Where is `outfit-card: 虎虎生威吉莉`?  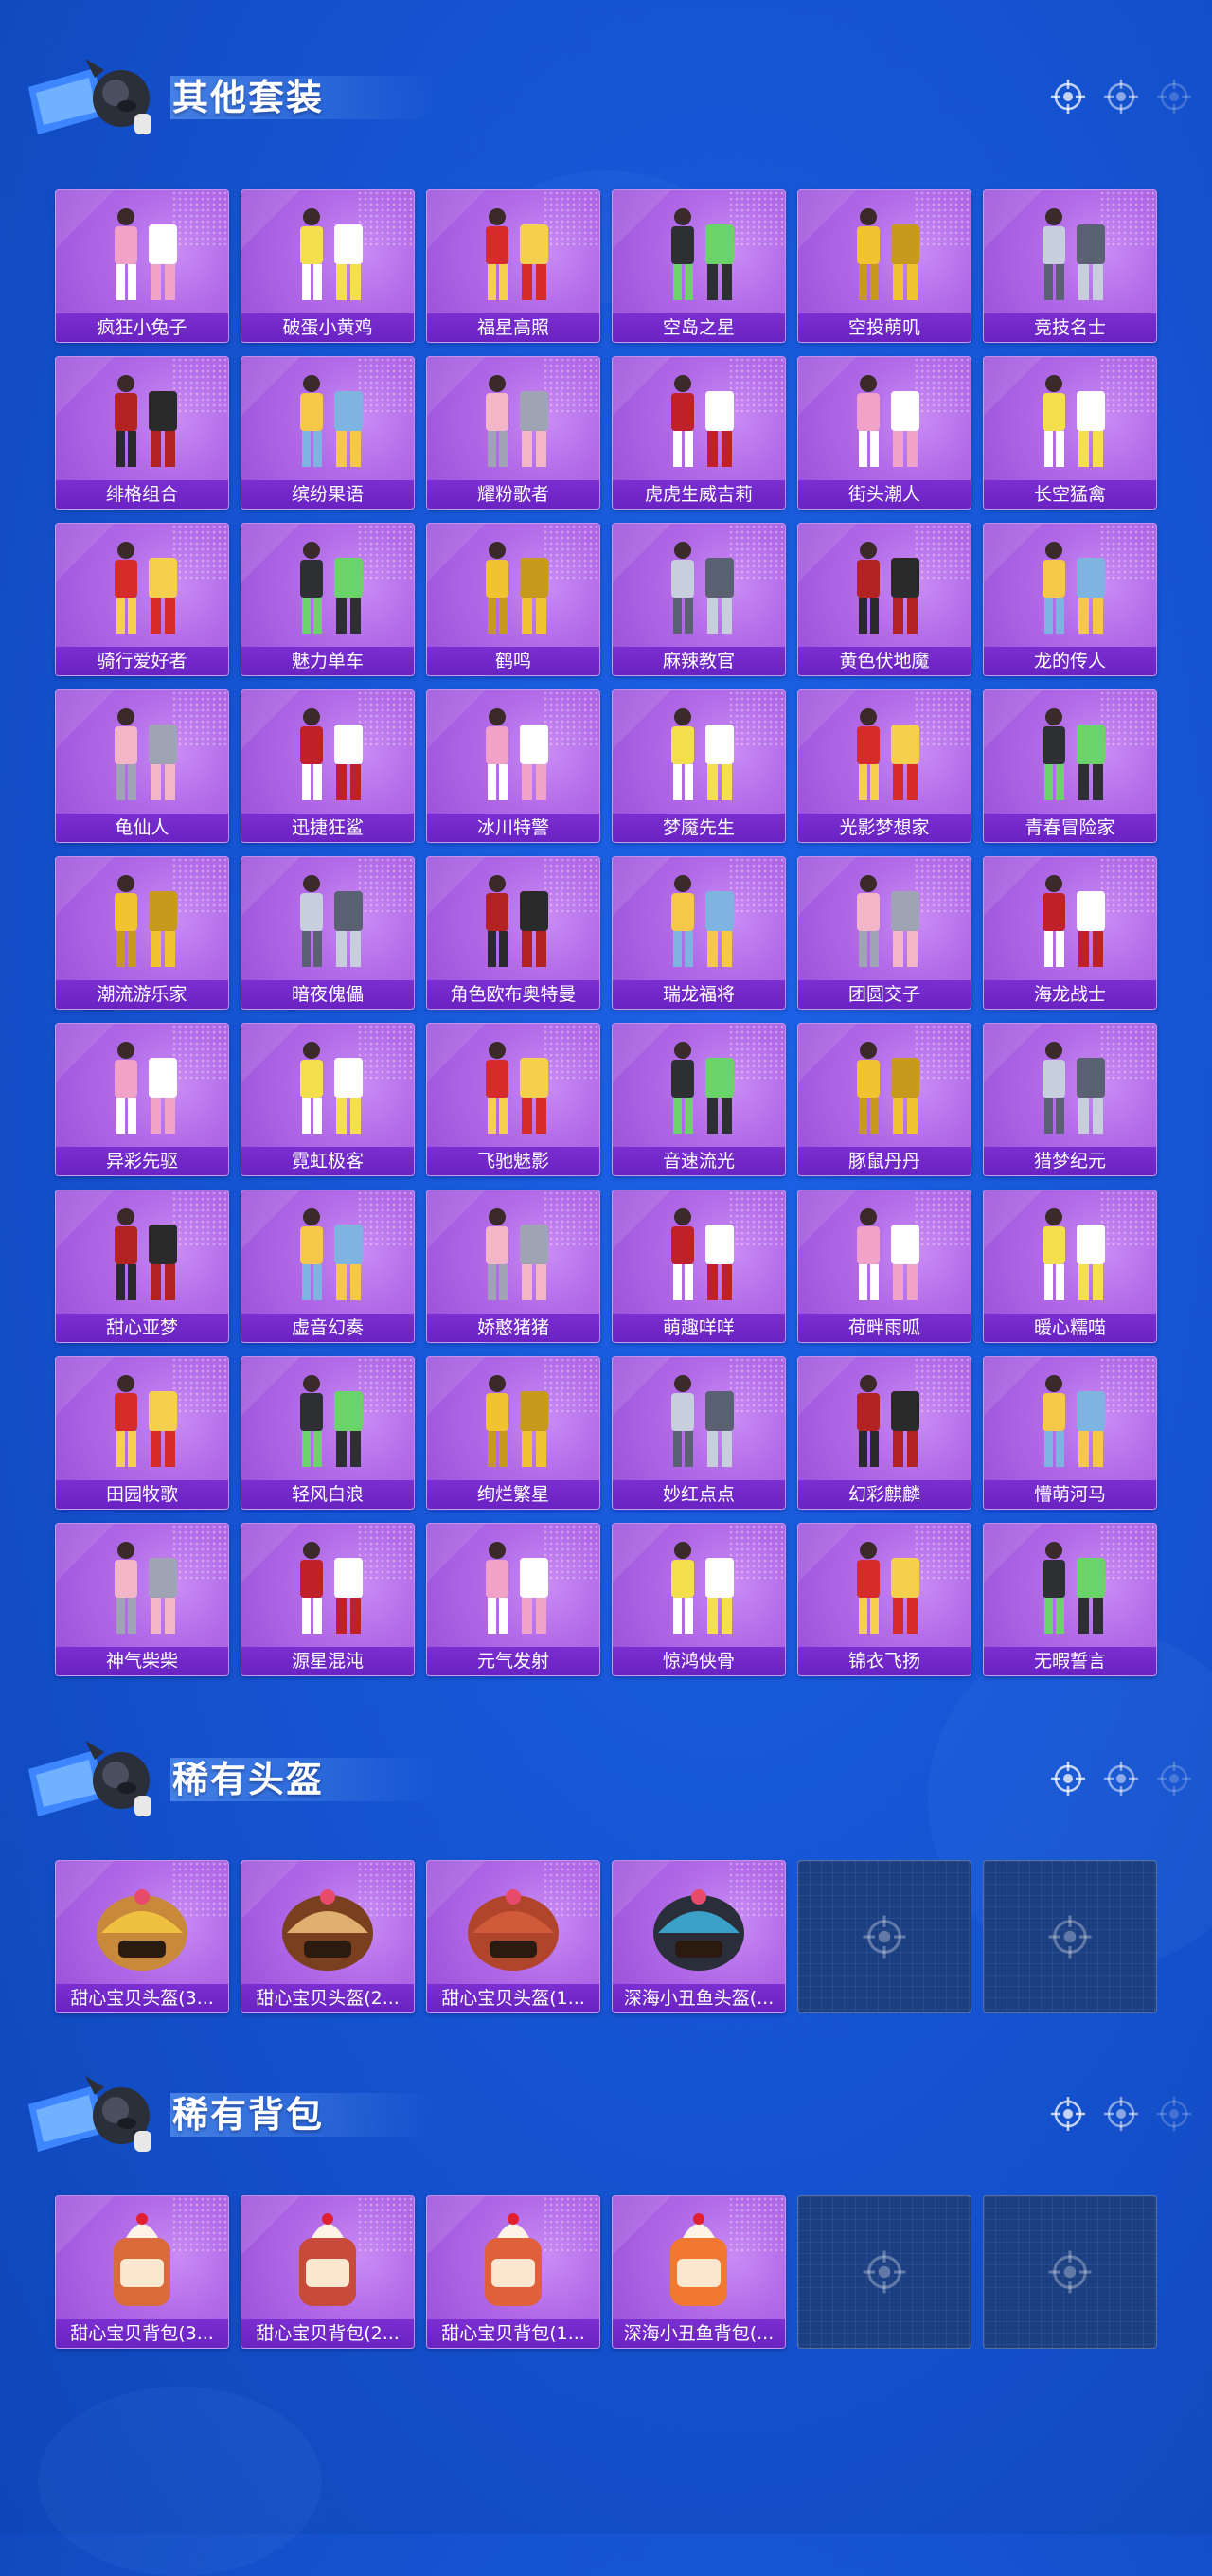
outfit-card: 虎虎生威吉莉 is located at coordinates (699, 433).